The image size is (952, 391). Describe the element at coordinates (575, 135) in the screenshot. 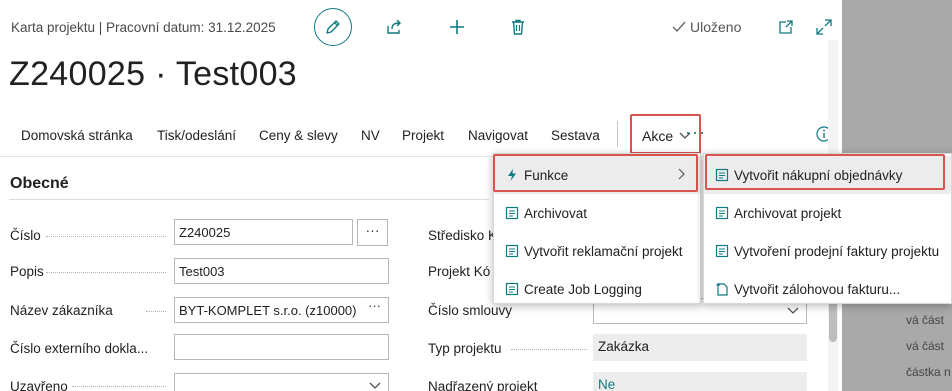

I see `action-report: Sestava` at that location.